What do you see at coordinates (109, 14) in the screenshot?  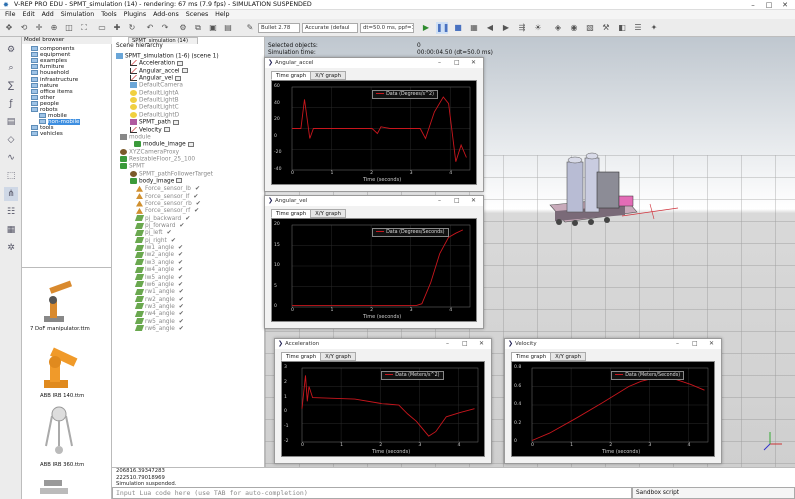 I see `menu-tools: Tools` at bounding box center [109, 14].